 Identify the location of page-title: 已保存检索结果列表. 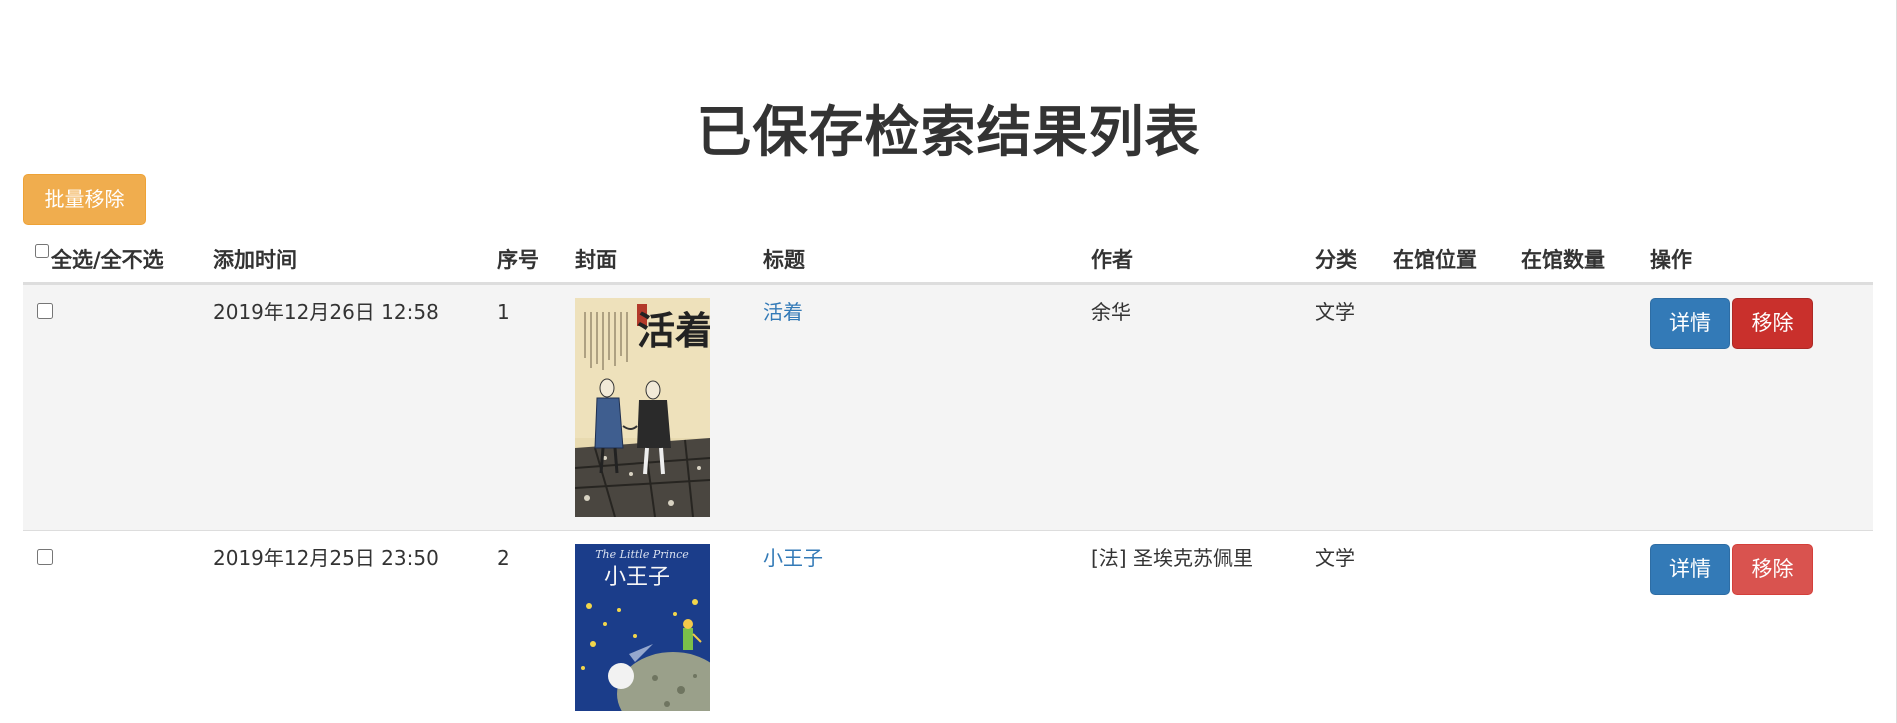
(948, 132).